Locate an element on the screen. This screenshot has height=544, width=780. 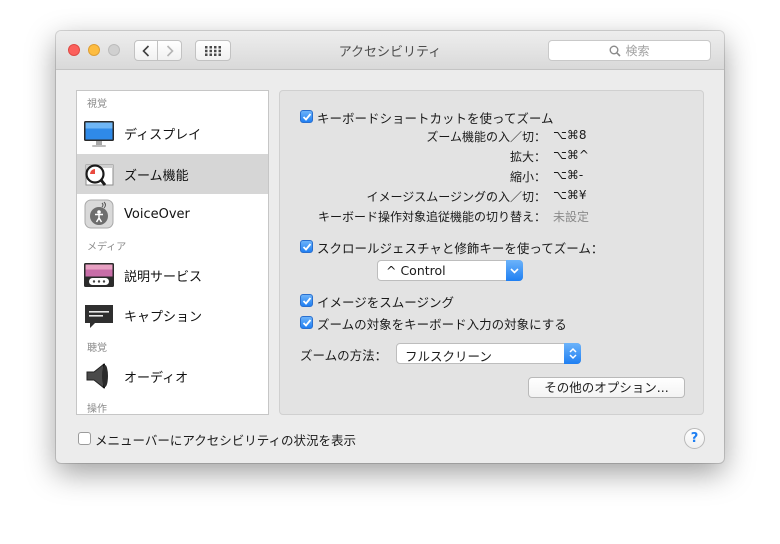
minimize-button is located at coordinates (94, 50).